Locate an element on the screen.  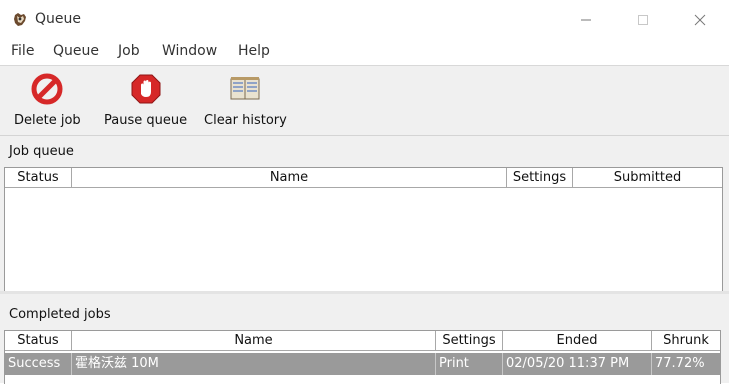
minimize-icon is located at coordinates (586, 20).